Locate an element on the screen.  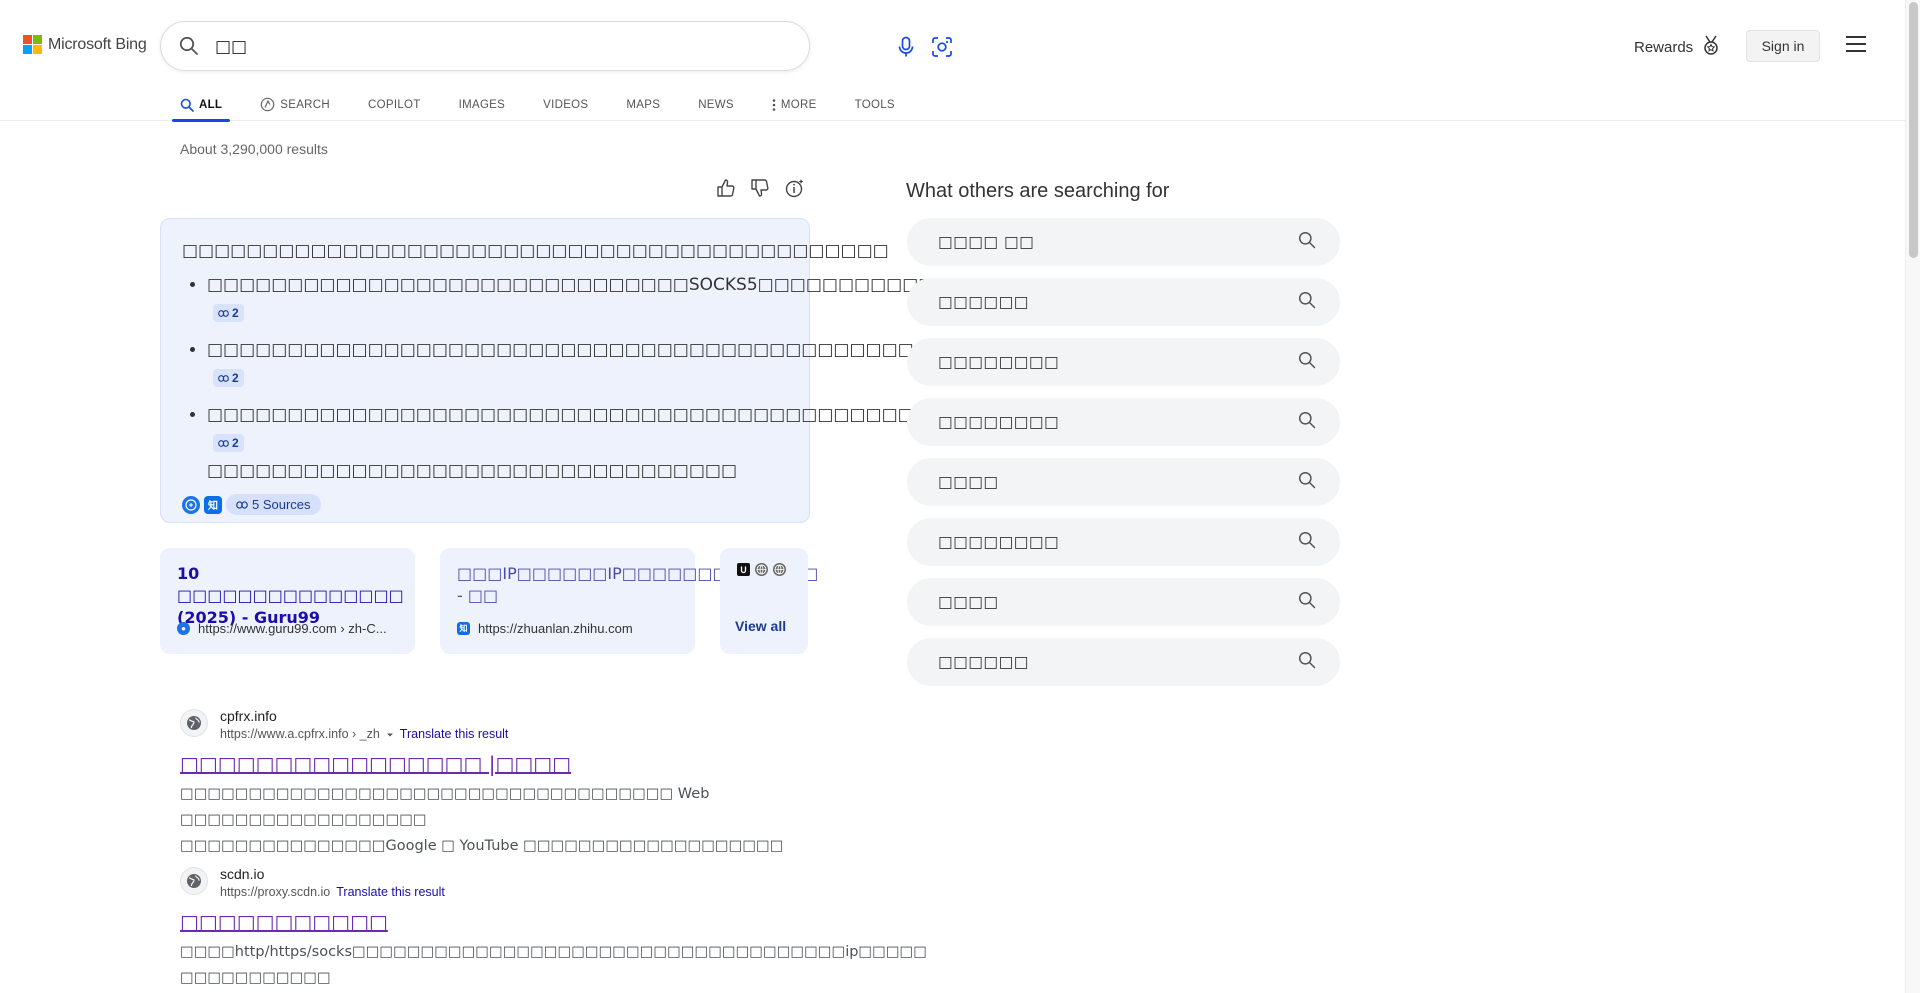
rewards-button: Rewards is located at coordinates (1677, 47).